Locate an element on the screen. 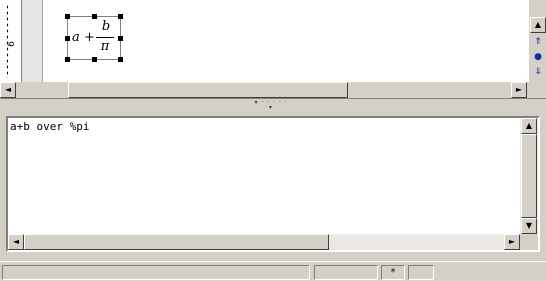 Image resolution: width=546 pixels, height=281 pixels. fraction-bar is located at coordinates (105, 37).